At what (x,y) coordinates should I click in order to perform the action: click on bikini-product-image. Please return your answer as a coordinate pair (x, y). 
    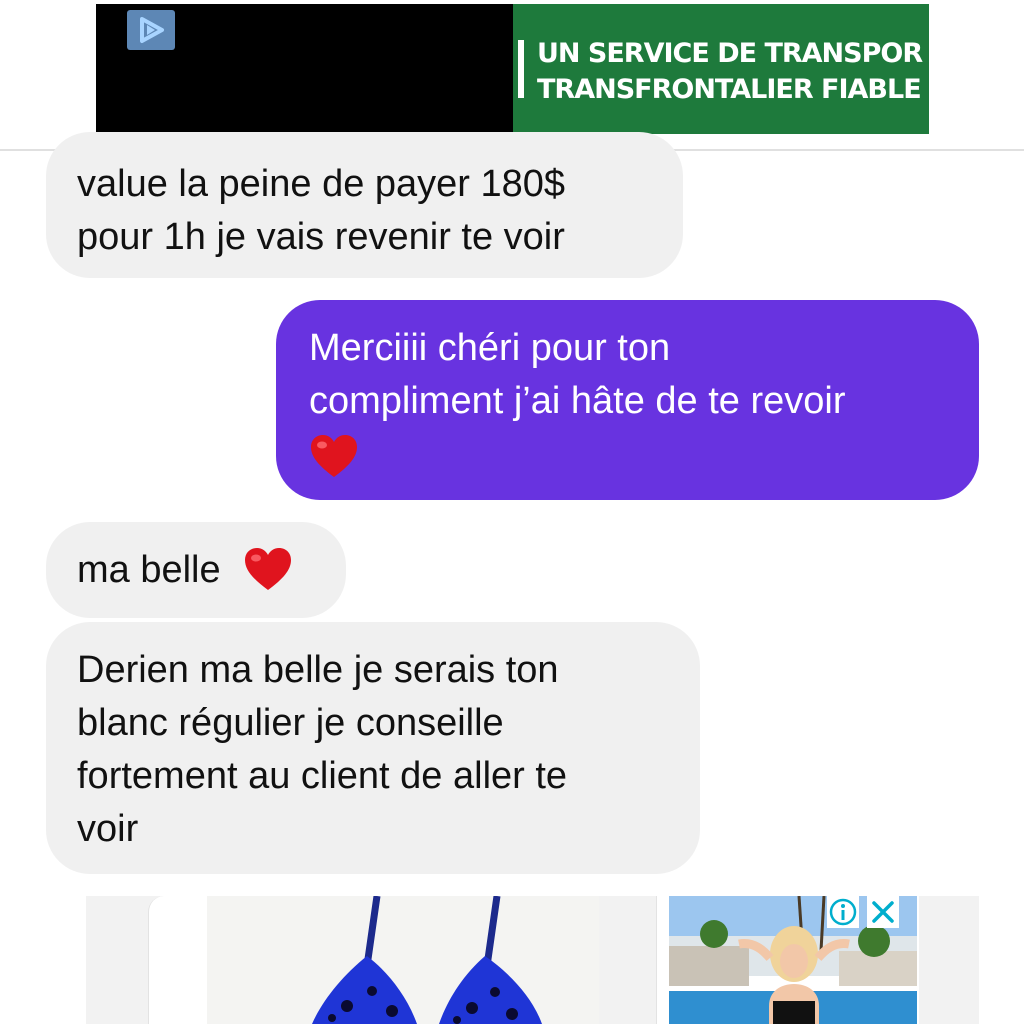
    Looking at the image, I should click on (403, 960).